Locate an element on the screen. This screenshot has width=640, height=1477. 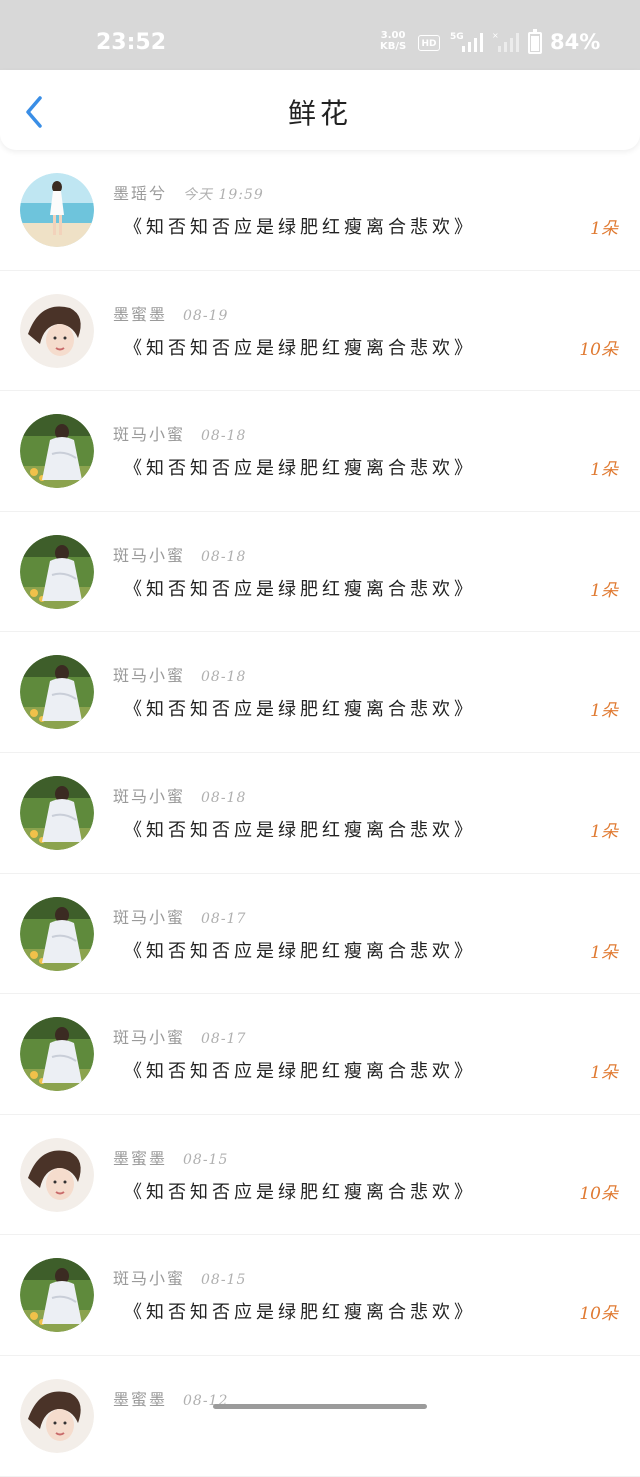
sender-name: 斑马小蜜 08-15 is located at coordinates (179, 1277).